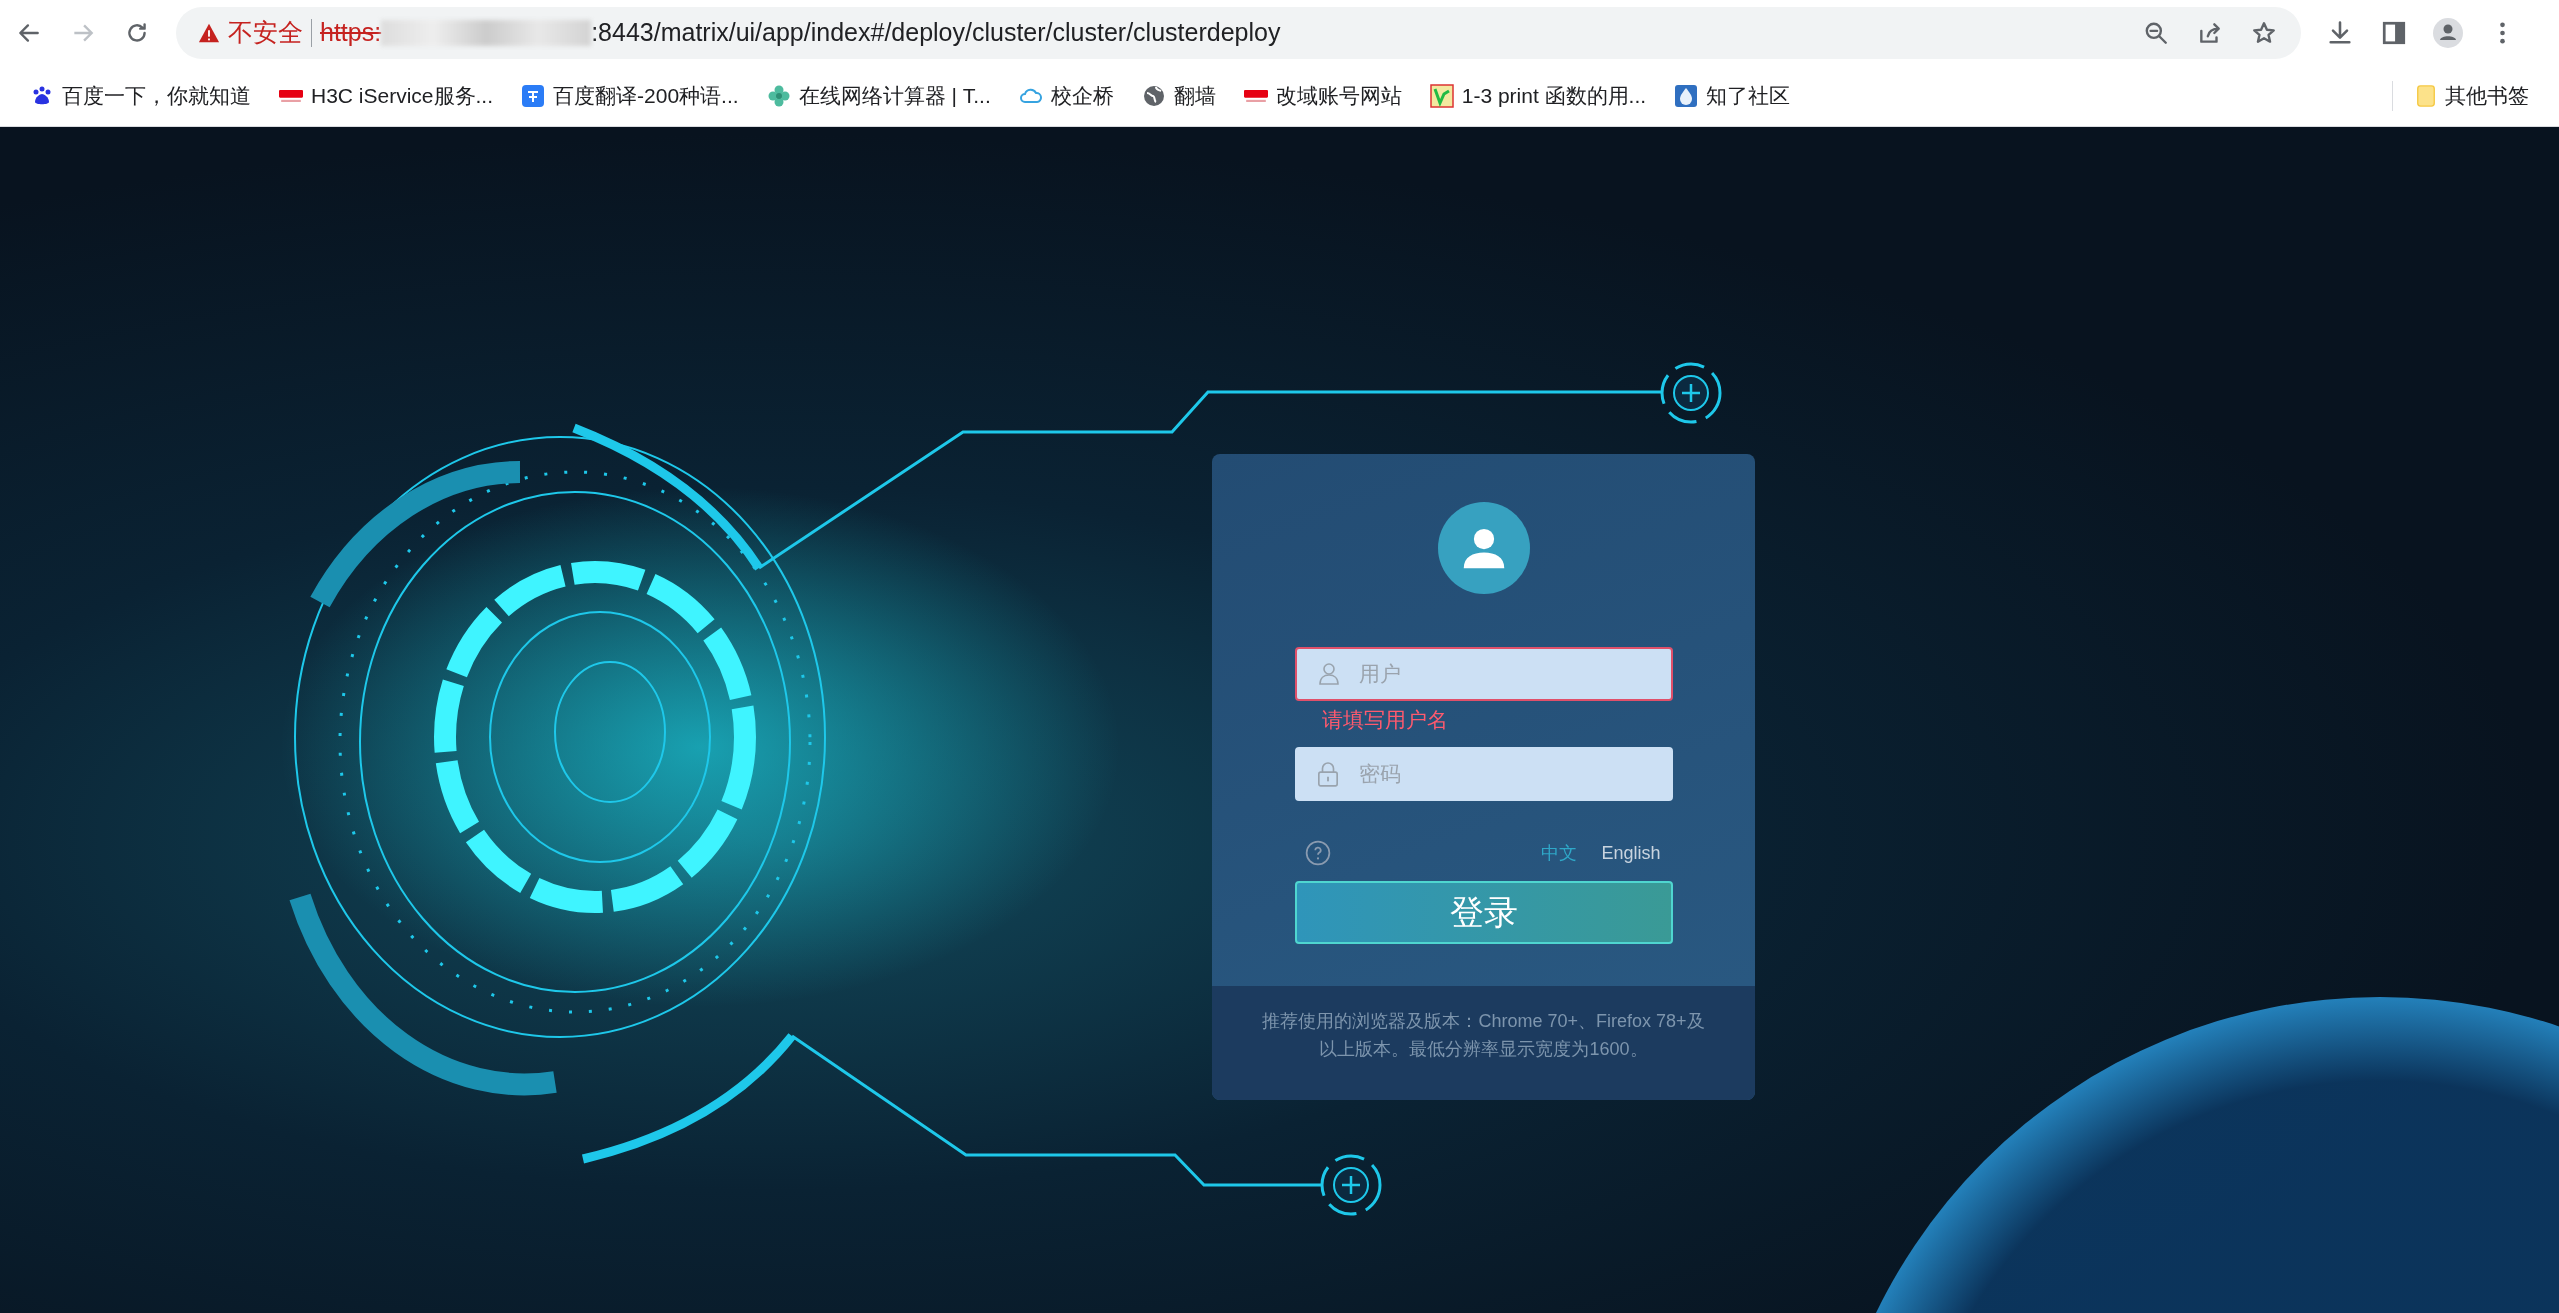 The height and width of the screenshot is (1313, 2559). I want to click on url-scheme: https:, so click(351, 32).